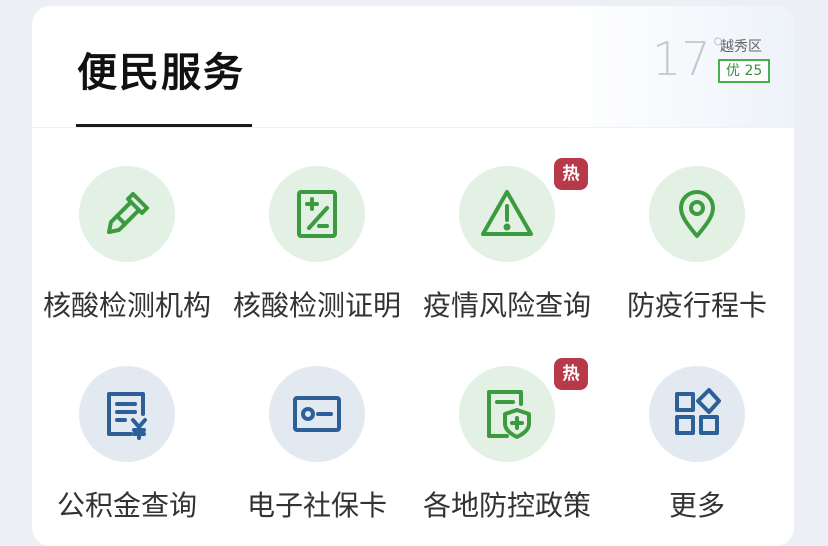 This screenshot has height=546, width=828. I want to click on service-label: 核酸检测证明, so click(316, 305).